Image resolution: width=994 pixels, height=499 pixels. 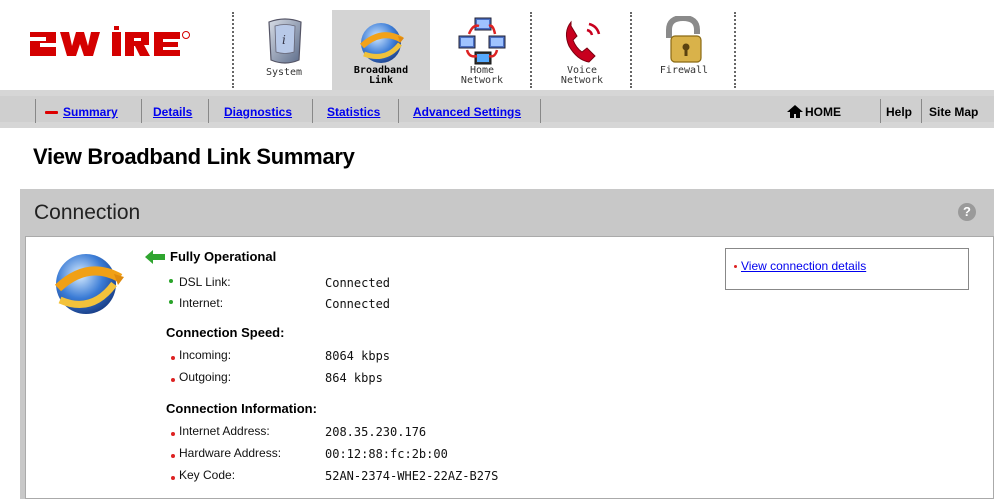 I want to click on tab-firewall-label: Firewall, so click(x=684, y=70).